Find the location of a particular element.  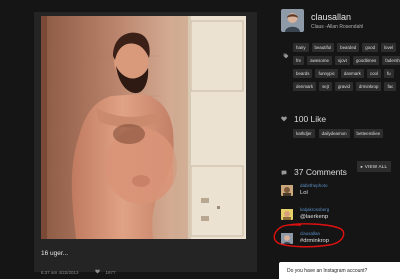

profile-header: clausallan Claus -Allan Rosendahl is located at coordinates (322, 20).